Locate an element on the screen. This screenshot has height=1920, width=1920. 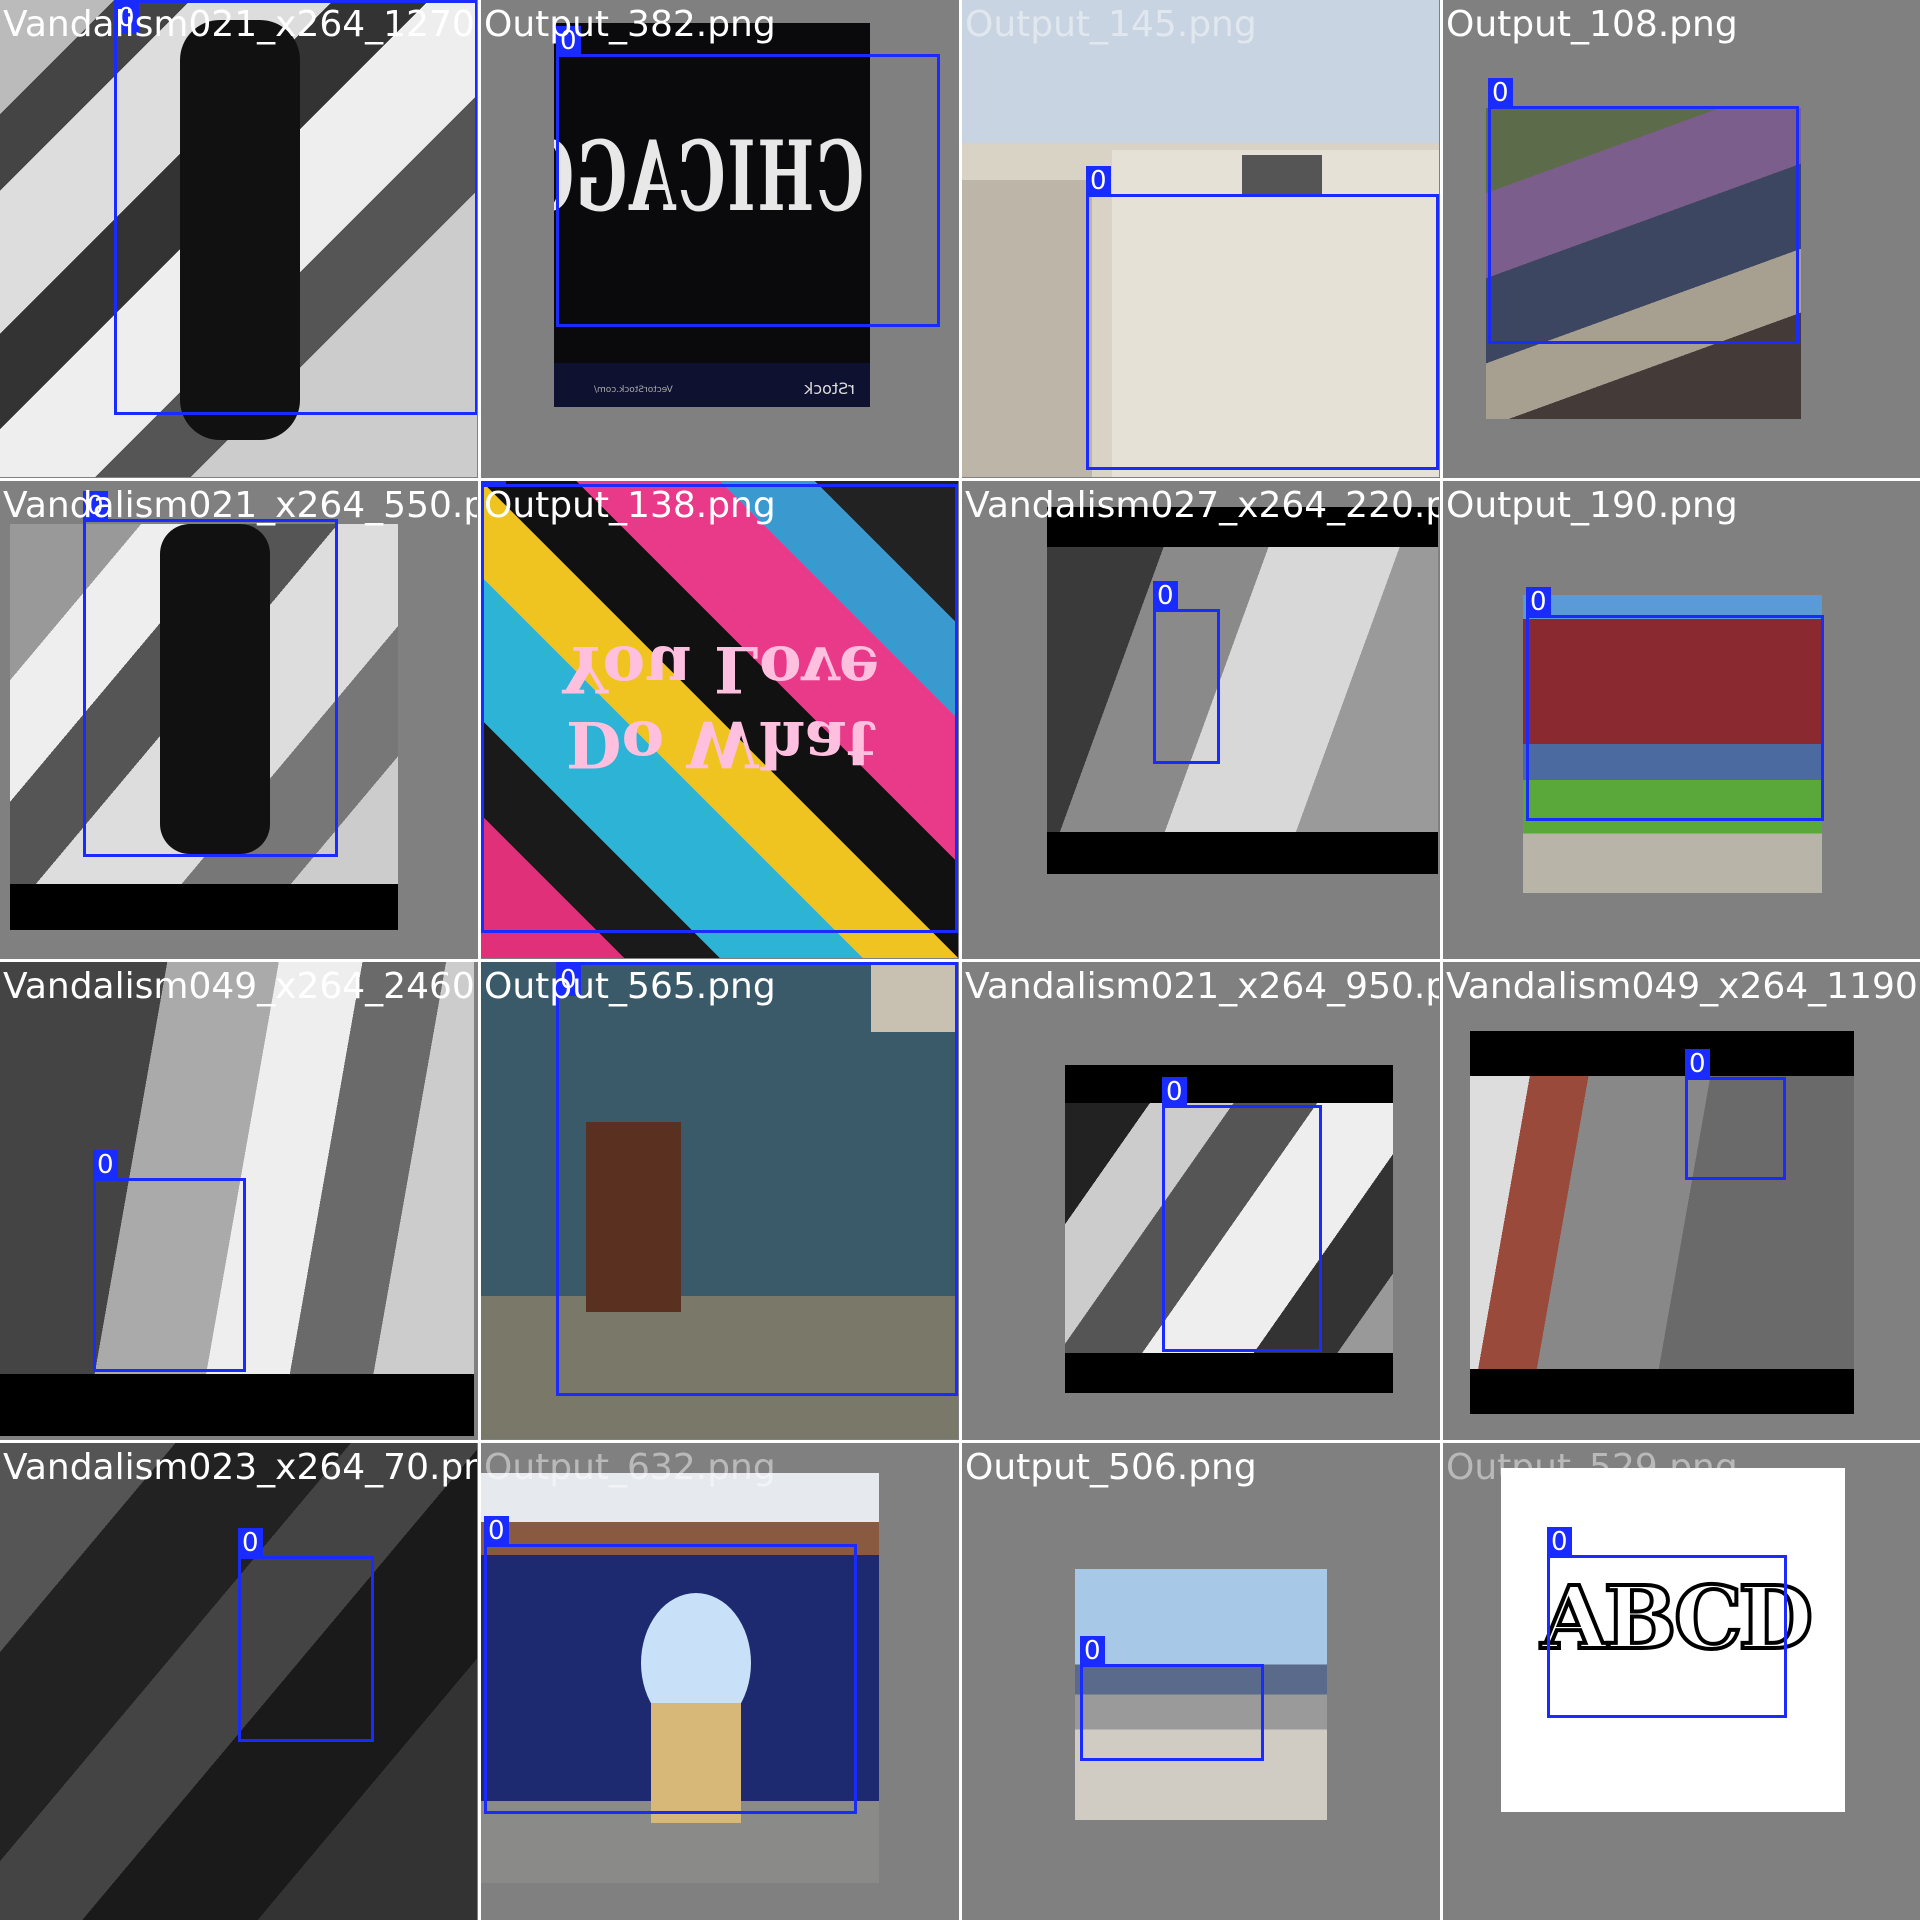
tile-vandalism027-220: 0 Vandalism027_x264_220.png is located at coordinates (1200, 719).